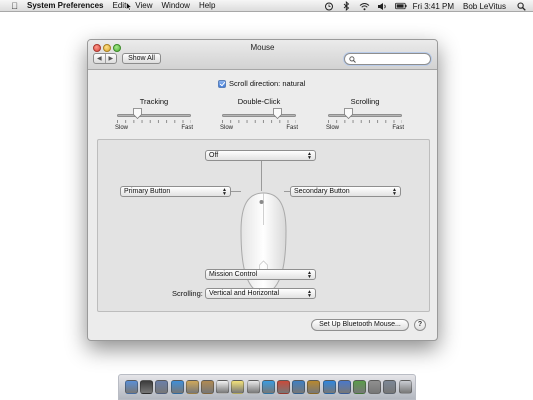 This screenshot has height=400, width=533. I want to click on scrolling-slider: Scrolling Slow Fast, so click(365, 116).